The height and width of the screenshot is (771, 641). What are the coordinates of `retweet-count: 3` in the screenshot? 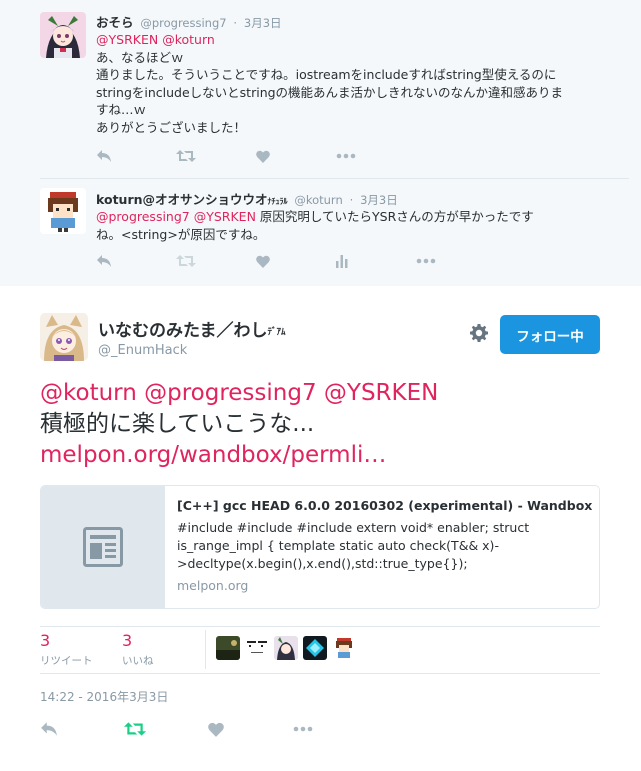 It's located at (45, 640).